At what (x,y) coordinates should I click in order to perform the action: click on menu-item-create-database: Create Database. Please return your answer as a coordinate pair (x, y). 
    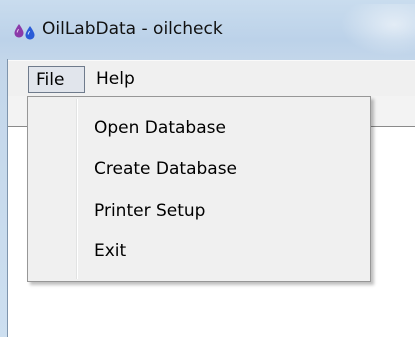
    Looking at the image, I should click on (199, 169).